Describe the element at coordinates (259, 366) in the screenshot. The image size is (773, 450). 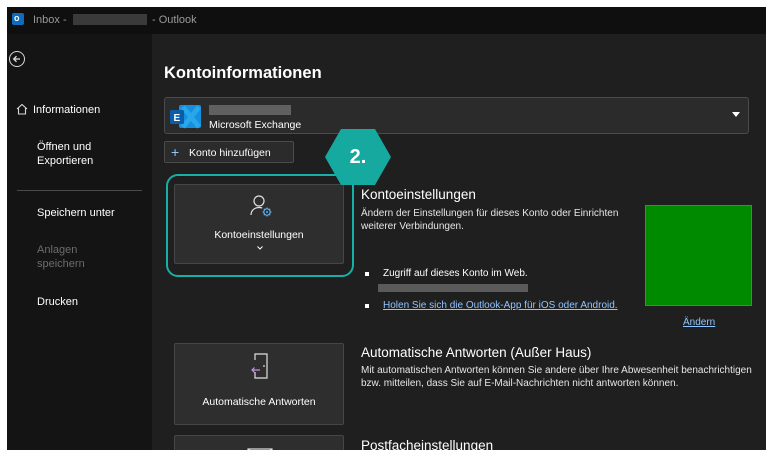
I see `automatic-replies-icon` at that location.